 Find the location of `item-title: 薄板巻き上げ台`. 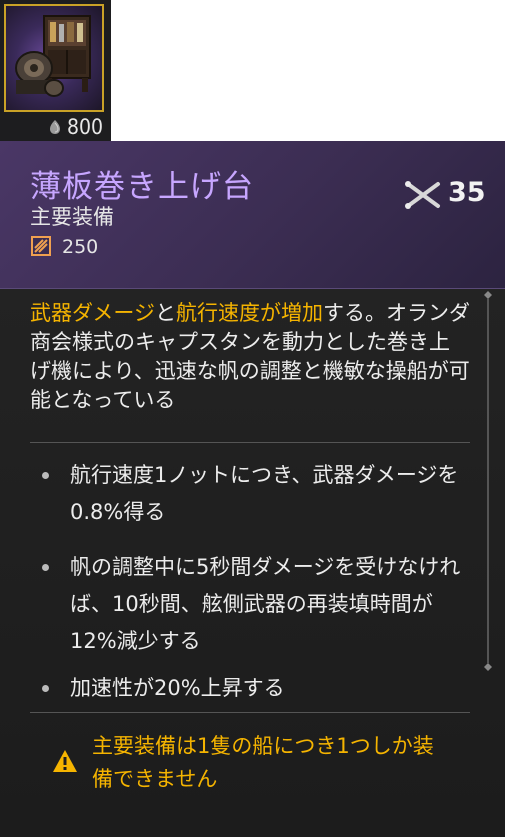

item-title: 薄板巻き上げ台 is located at coordinates (142, 187).